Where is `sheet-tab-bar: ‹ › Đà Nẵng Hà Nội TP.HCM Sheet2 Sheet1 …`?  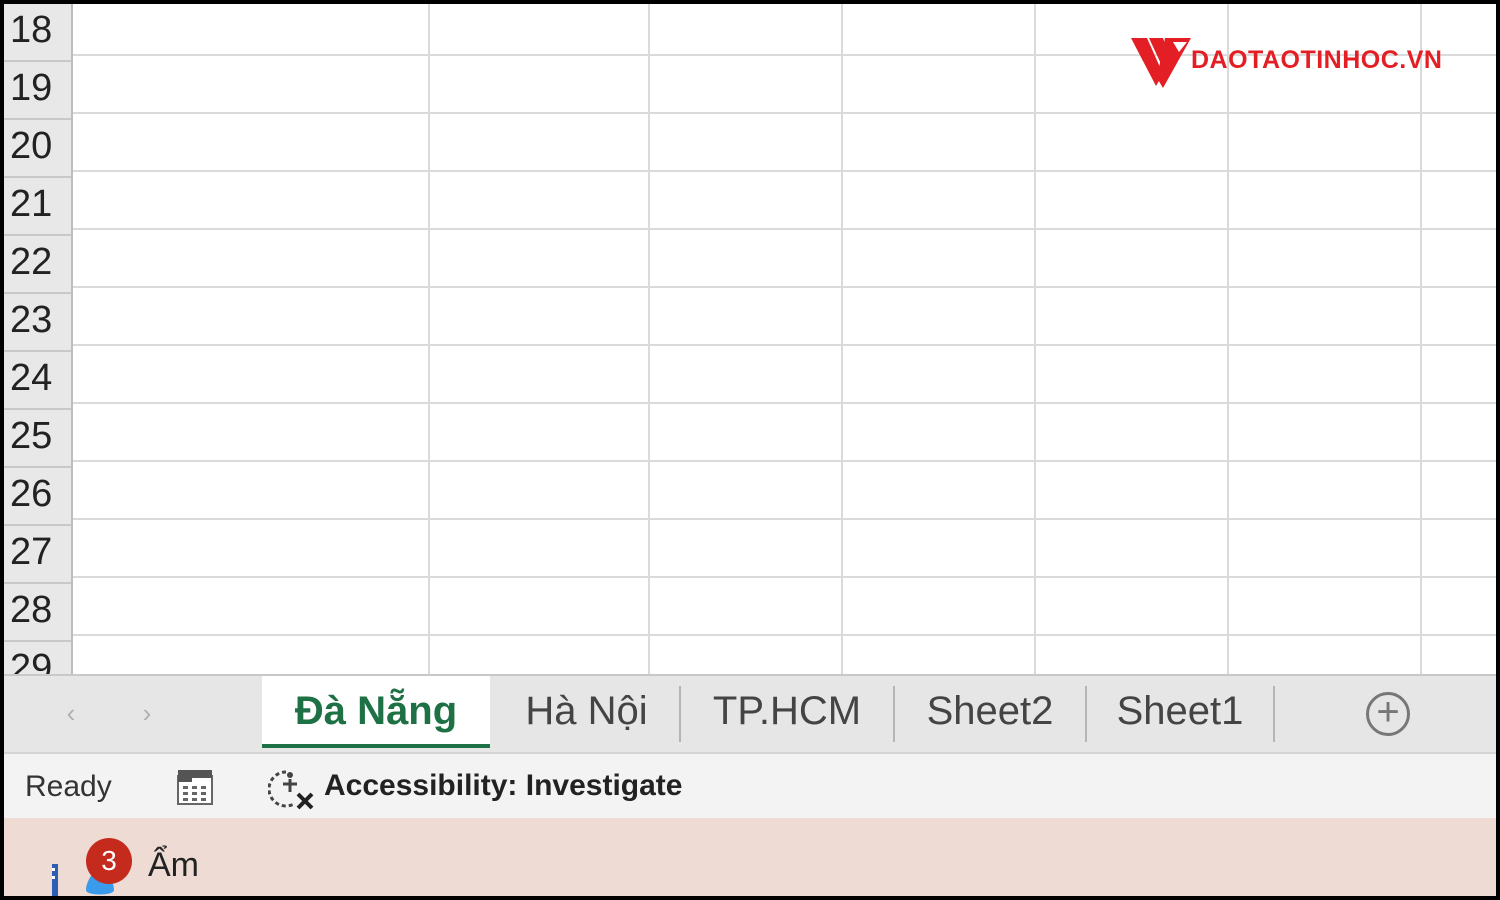
sheet-tab-bar: ‹ › Đà Nẵng Hà Nội TP.HCM Sheet2 Sheet1 … is located at coordinates (750, 713).